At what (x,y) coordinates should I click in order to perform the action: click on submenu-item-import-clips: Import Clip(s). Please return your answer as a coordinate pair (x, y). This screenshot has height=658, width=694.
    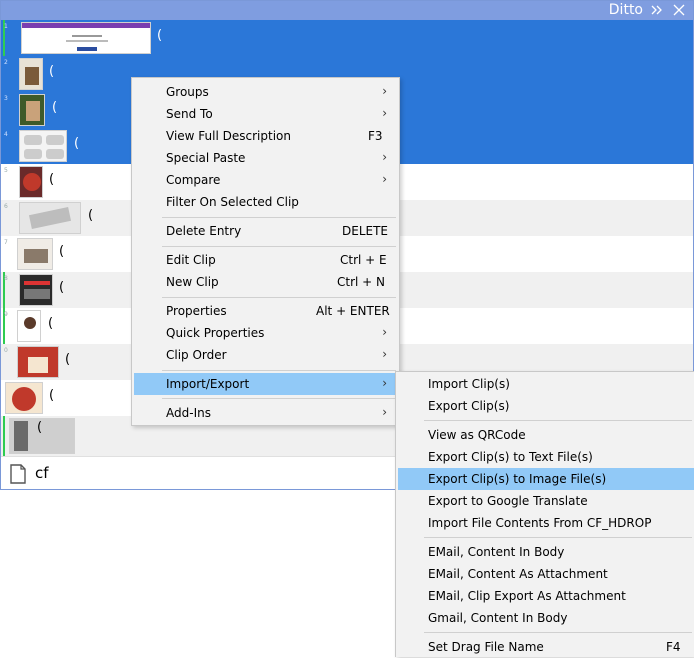
    Looking at the image, I should click on (546, 384).